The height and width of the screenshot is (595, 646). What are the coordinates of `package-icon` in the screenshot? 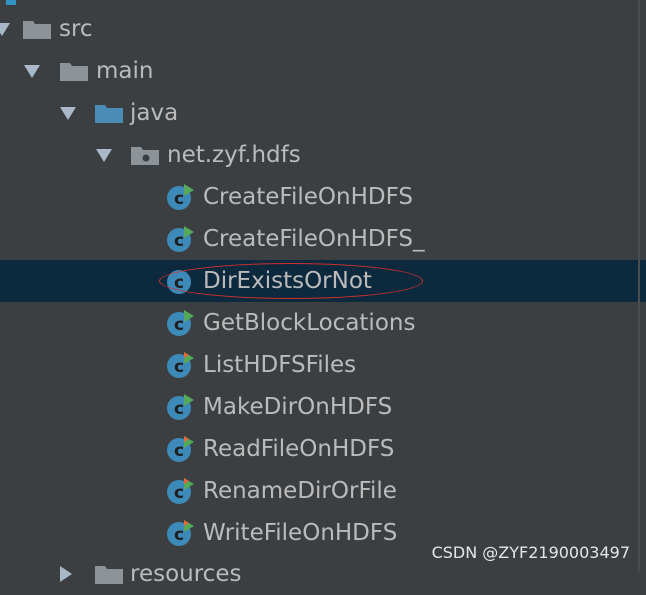 It's located at (145, 156).